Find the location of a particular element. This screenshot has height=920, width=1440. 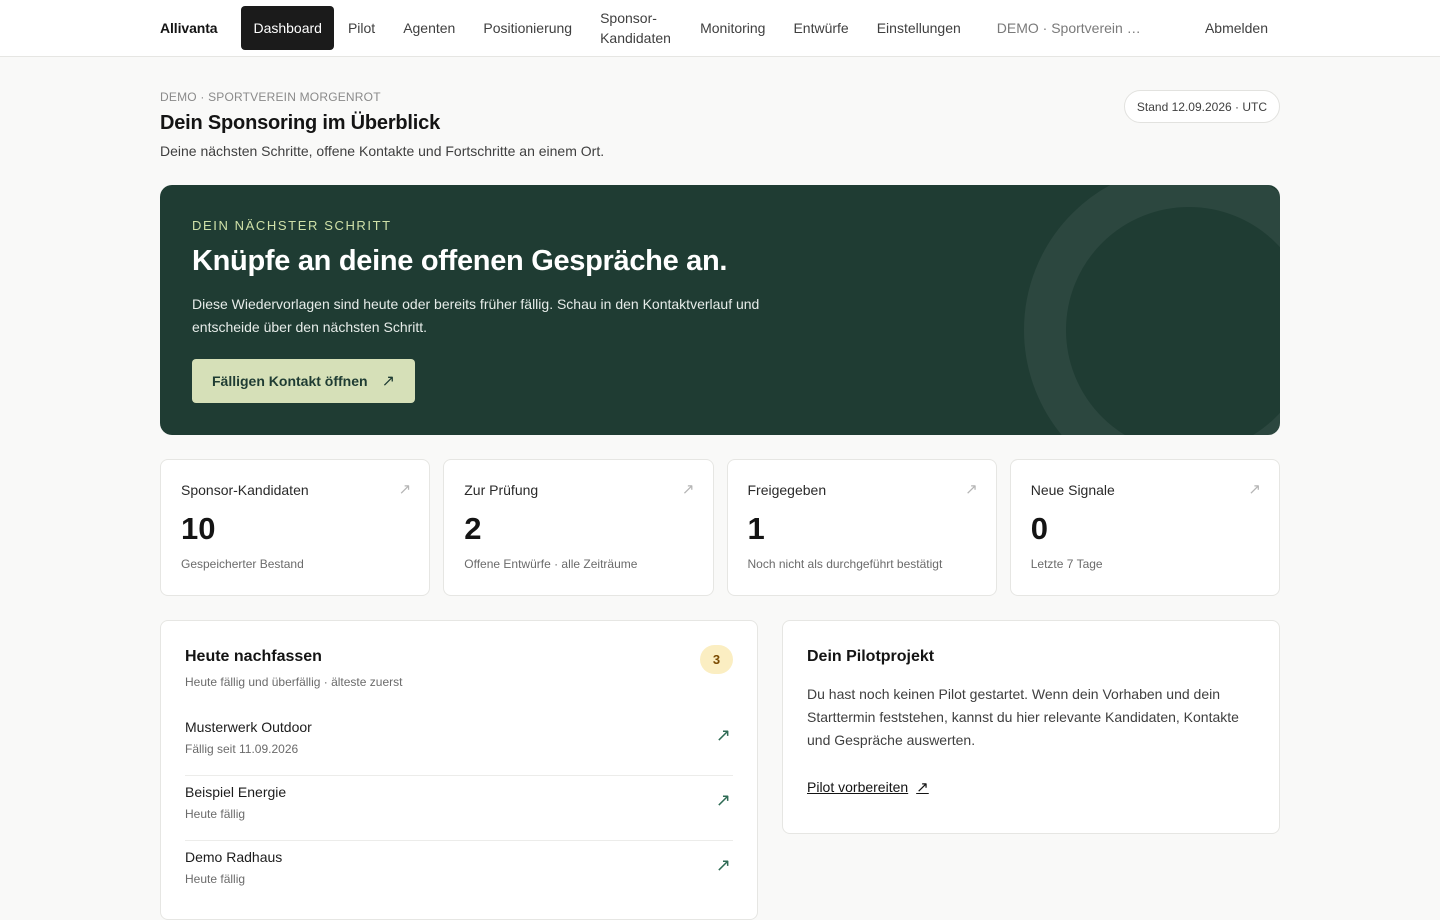

open-due-contact-button: Fälligen Kontakt öffnen ↗ is located at coordinates (303, 381).